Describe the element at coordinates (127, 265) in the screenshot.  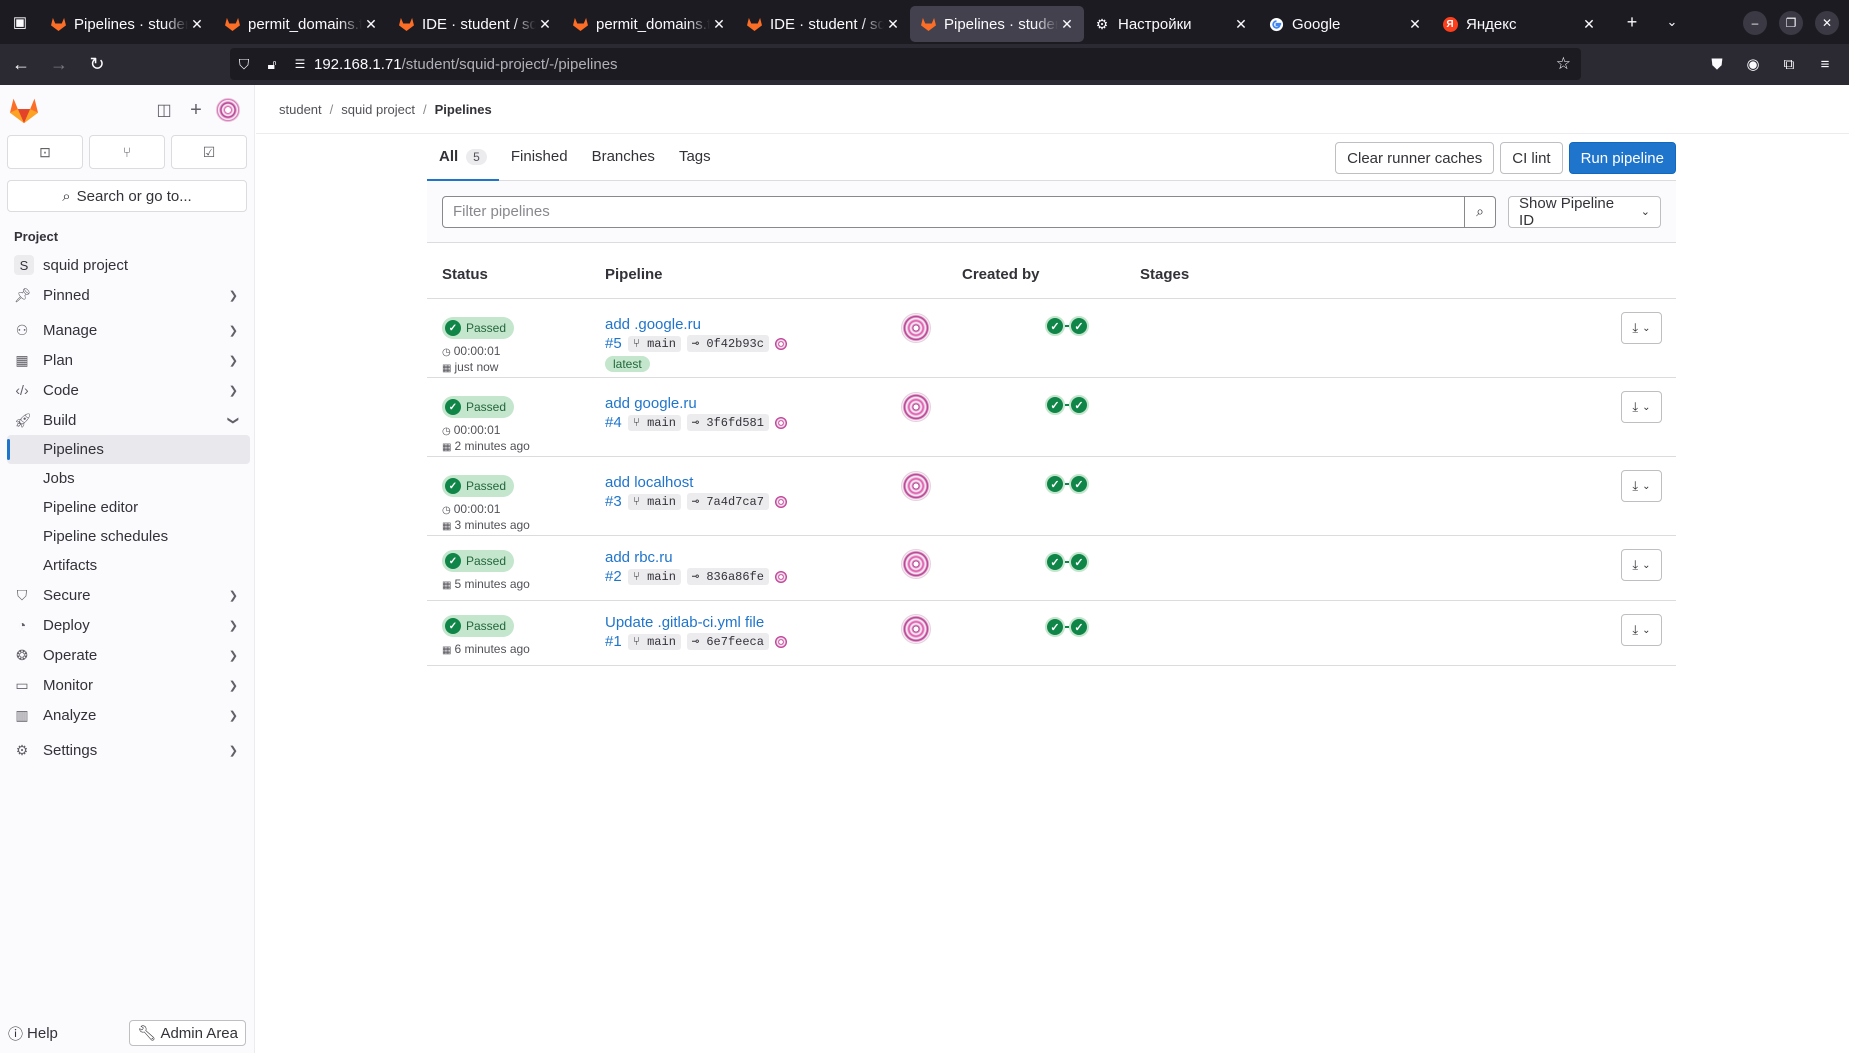
I see `sidebar-project-link: S squid project` at that location.